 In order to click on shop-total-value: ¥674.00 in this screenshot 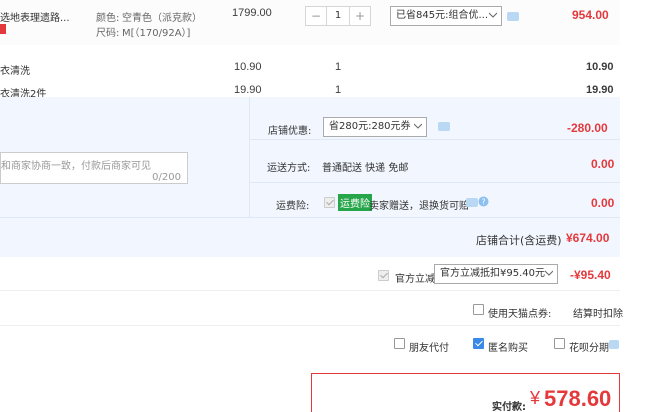, I will do `click(588, 238)`.